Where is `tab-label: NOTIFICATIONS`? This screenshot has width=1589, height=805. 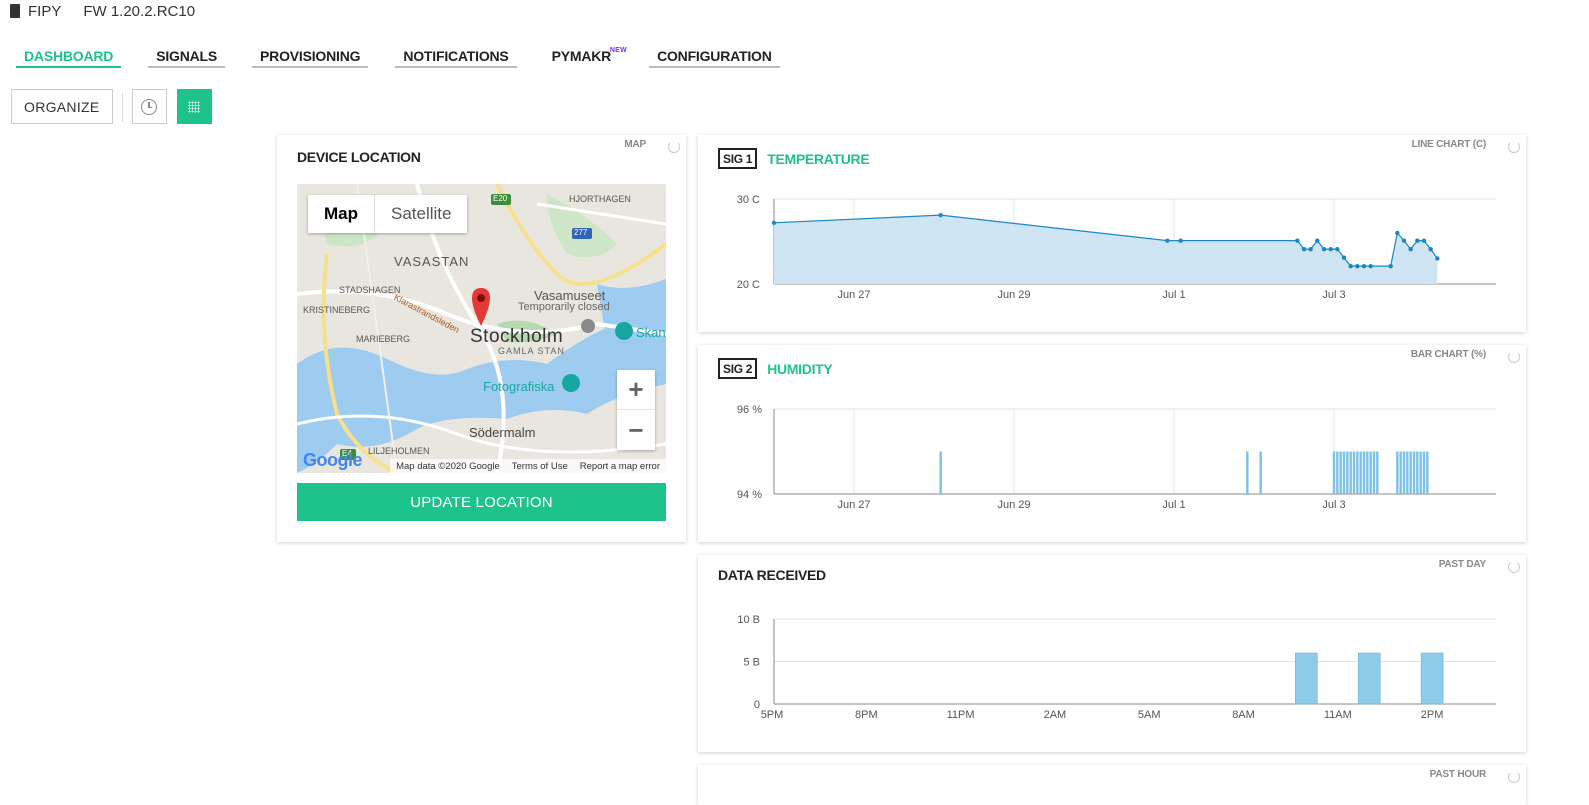
tab-label: NOTIFICATIONS is located at coordinates (456, 55).